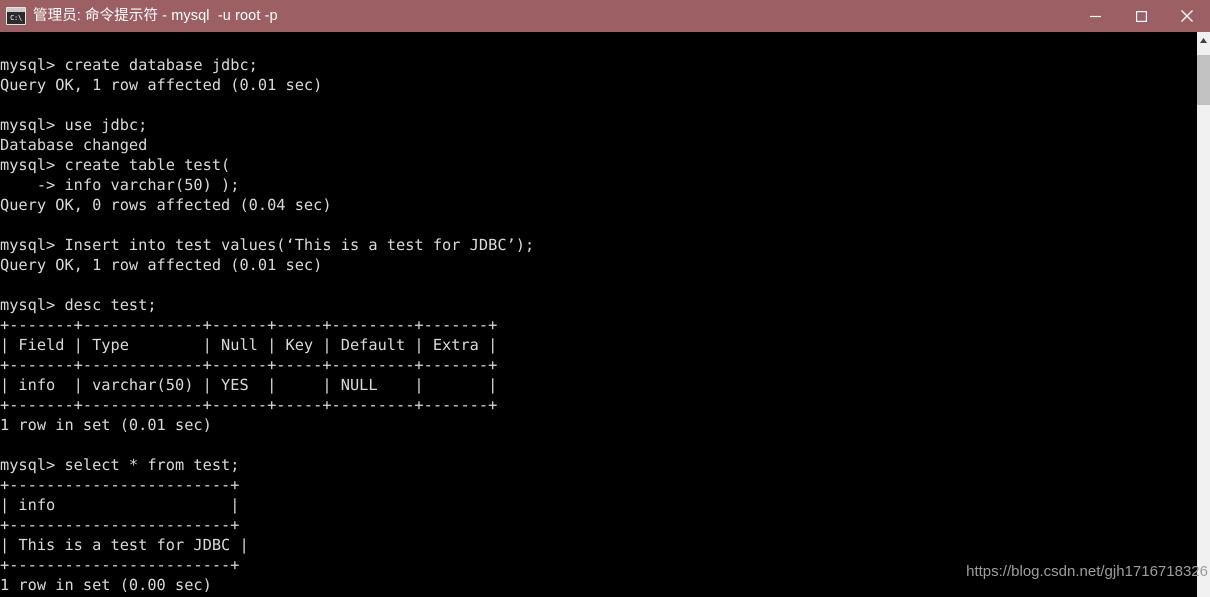 This screenshot has width=1210, height=597. Describe the element at coordinates (1087, 571) in the screenshot. I see `watermark-text: https://blog.csdn.net/gjh1716718326` at that location.